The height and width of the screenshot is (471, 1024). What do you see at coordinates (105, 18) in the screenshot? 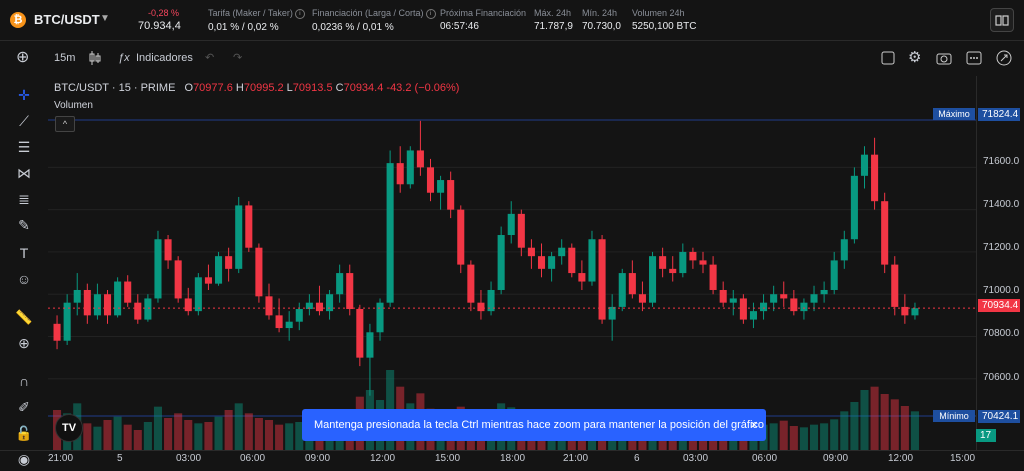
I see `chevron-down-icon: ▼` at bounding box center [105, 18].